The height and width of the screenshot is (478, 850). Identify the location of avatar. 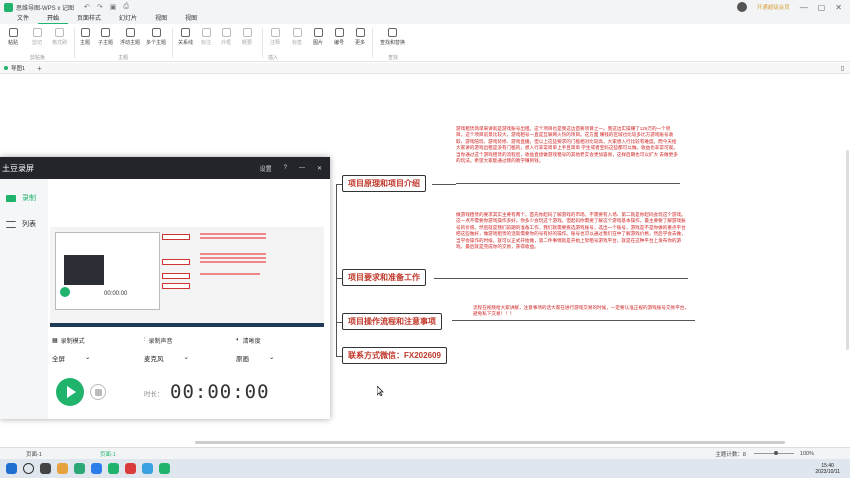
(741, 7).